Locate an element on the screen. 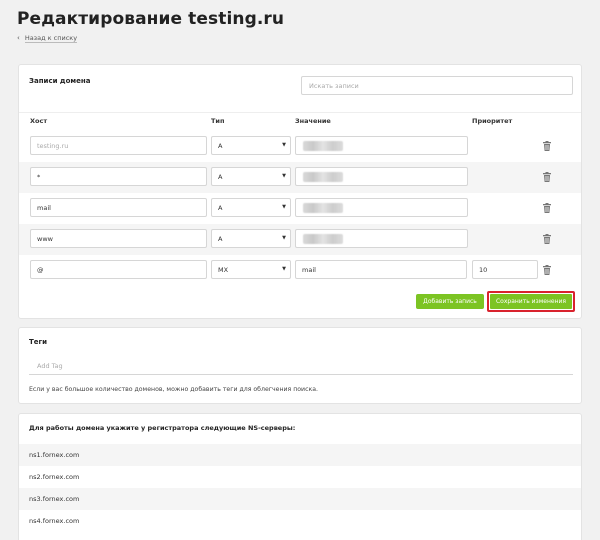 Image resolution: width=600 pixels, height=540 pixels. records-search-input is located at coordinates (437, 85).